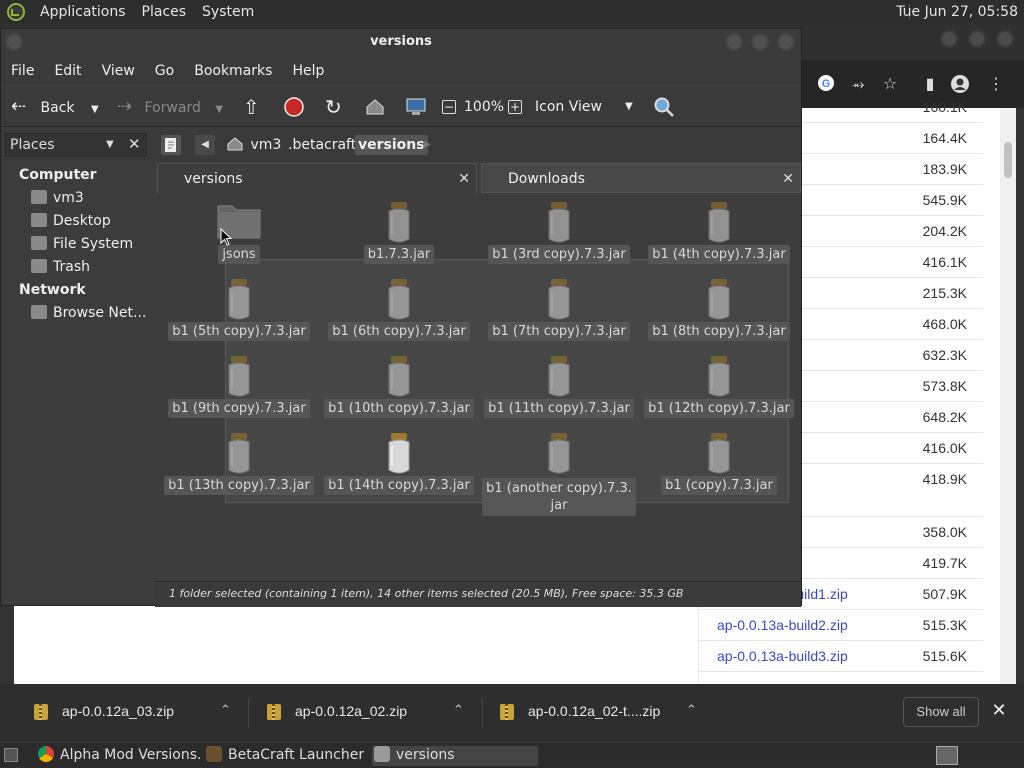  I want to click on file-item: b1 (14th copy).7.3.jar, so click(399, 468).